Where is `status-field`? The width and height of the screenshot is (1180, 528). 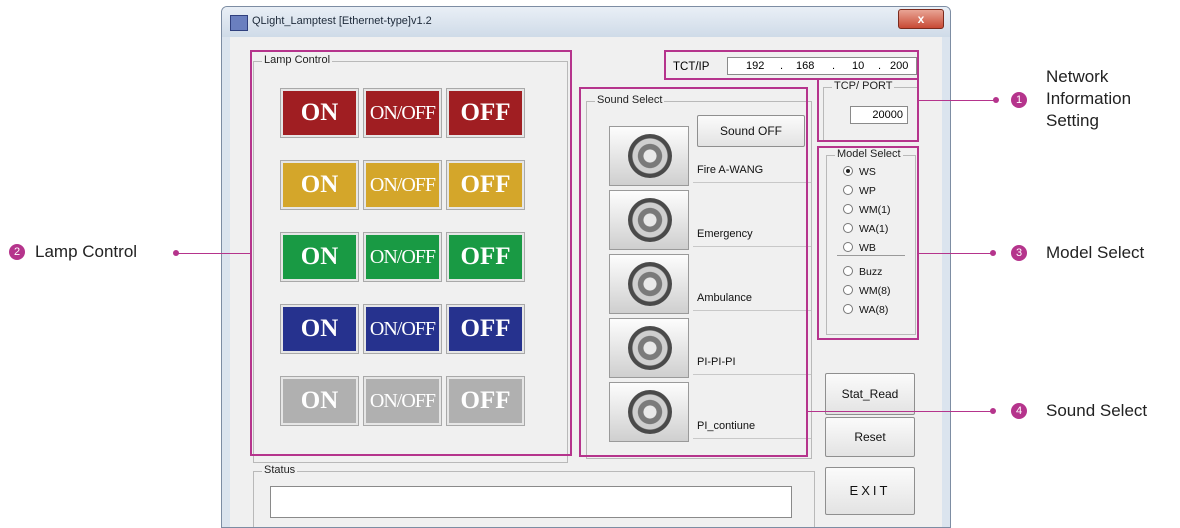
status-field is located at coordinates (531, 502).